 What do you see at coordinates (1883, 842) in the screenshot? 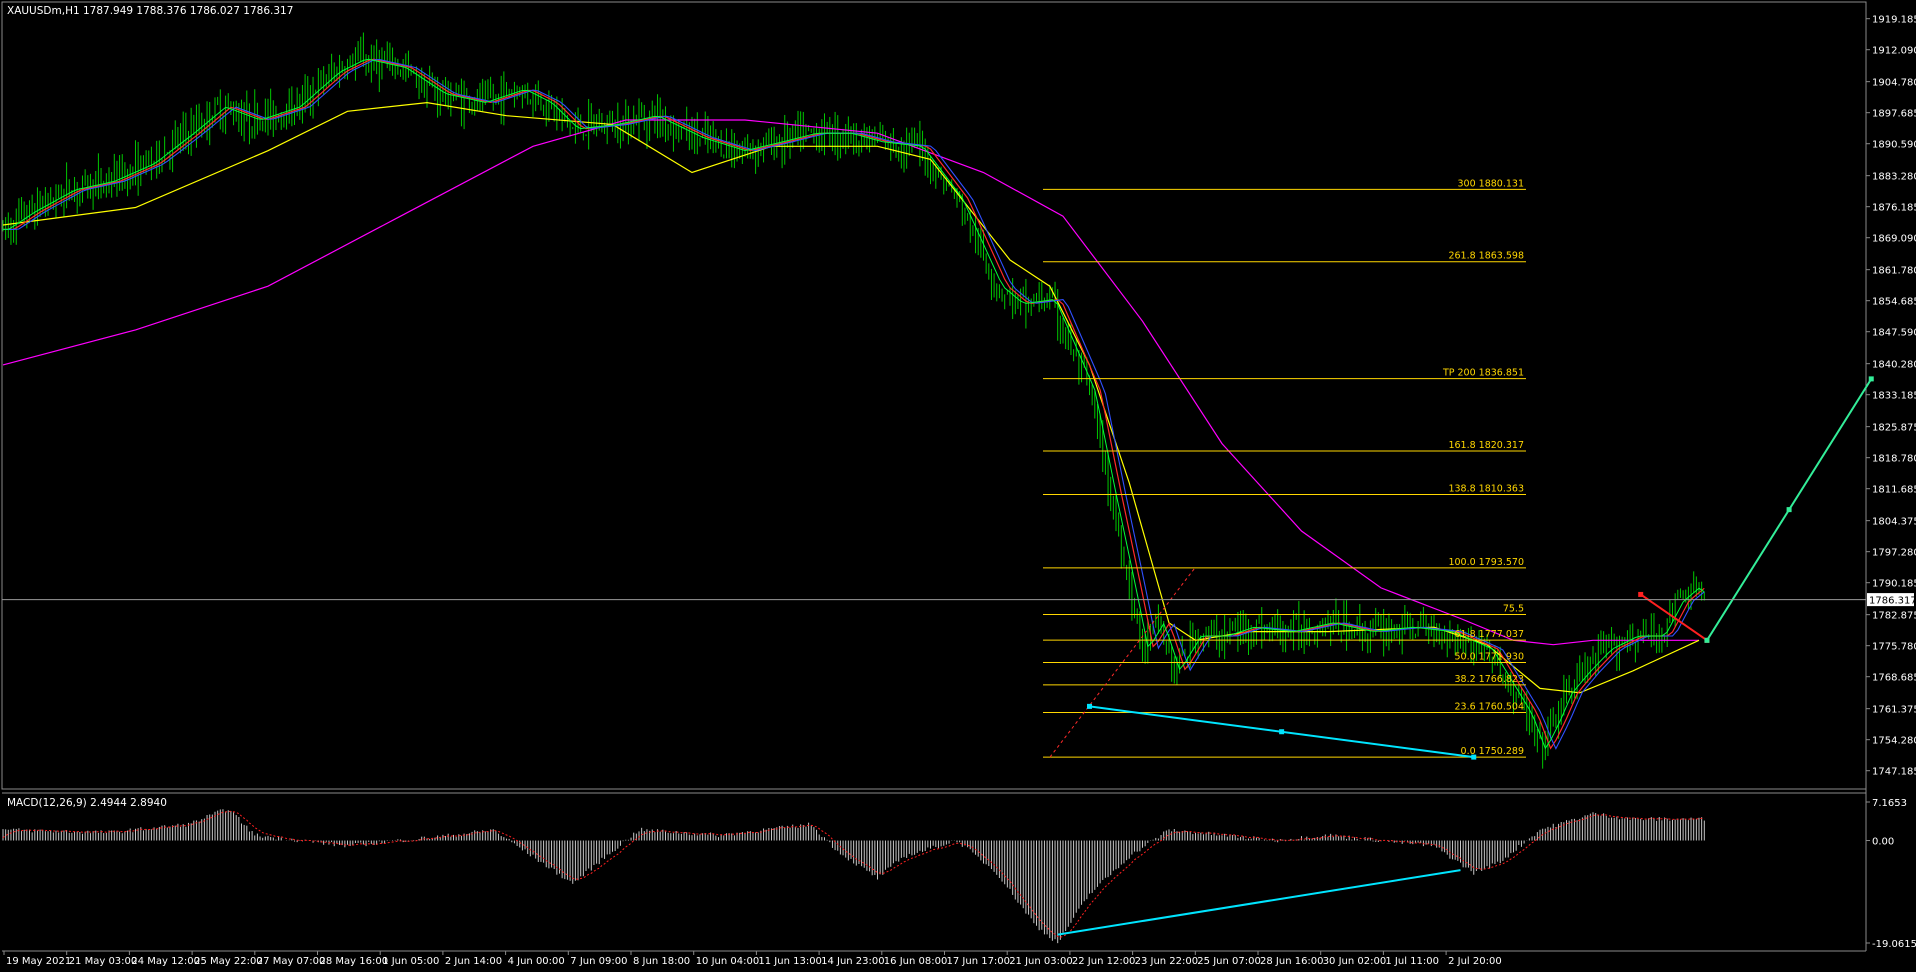
I see `macd-tick-label: 0.00` at bounding box center [1883, 842].